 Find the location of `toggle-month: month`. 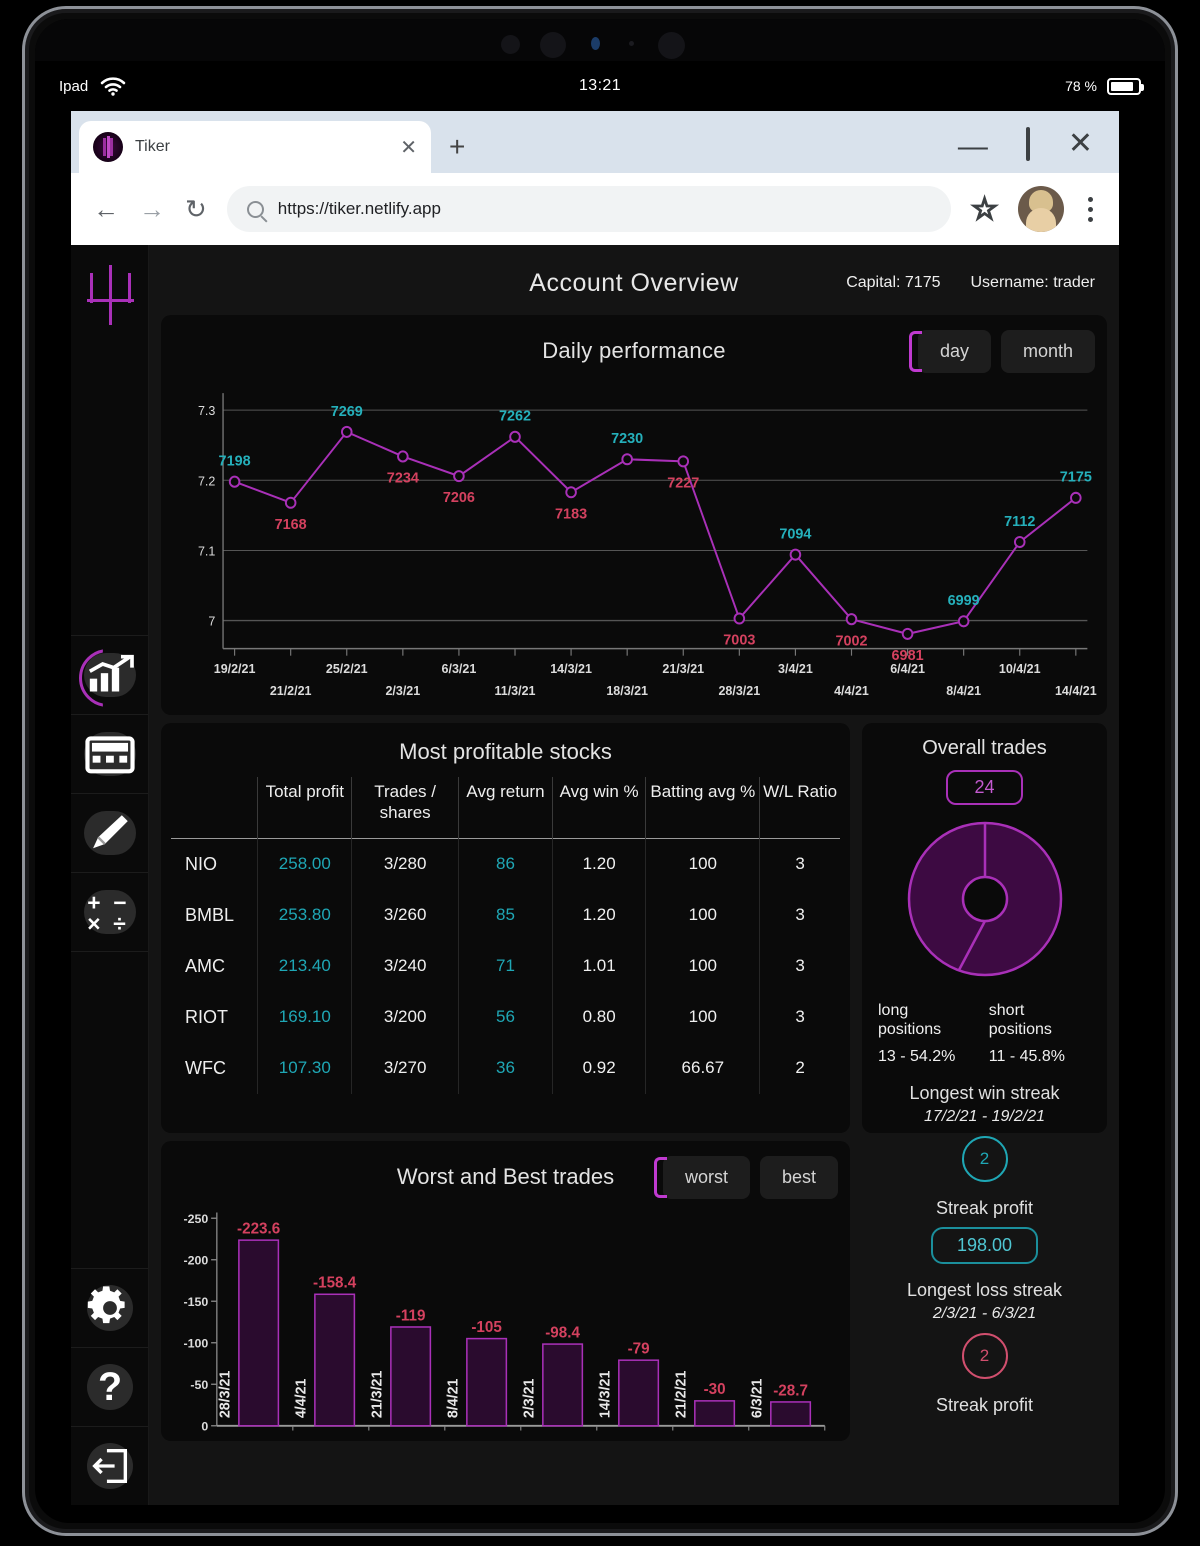

toggle-month: month is located at coordinates (1047, 351).